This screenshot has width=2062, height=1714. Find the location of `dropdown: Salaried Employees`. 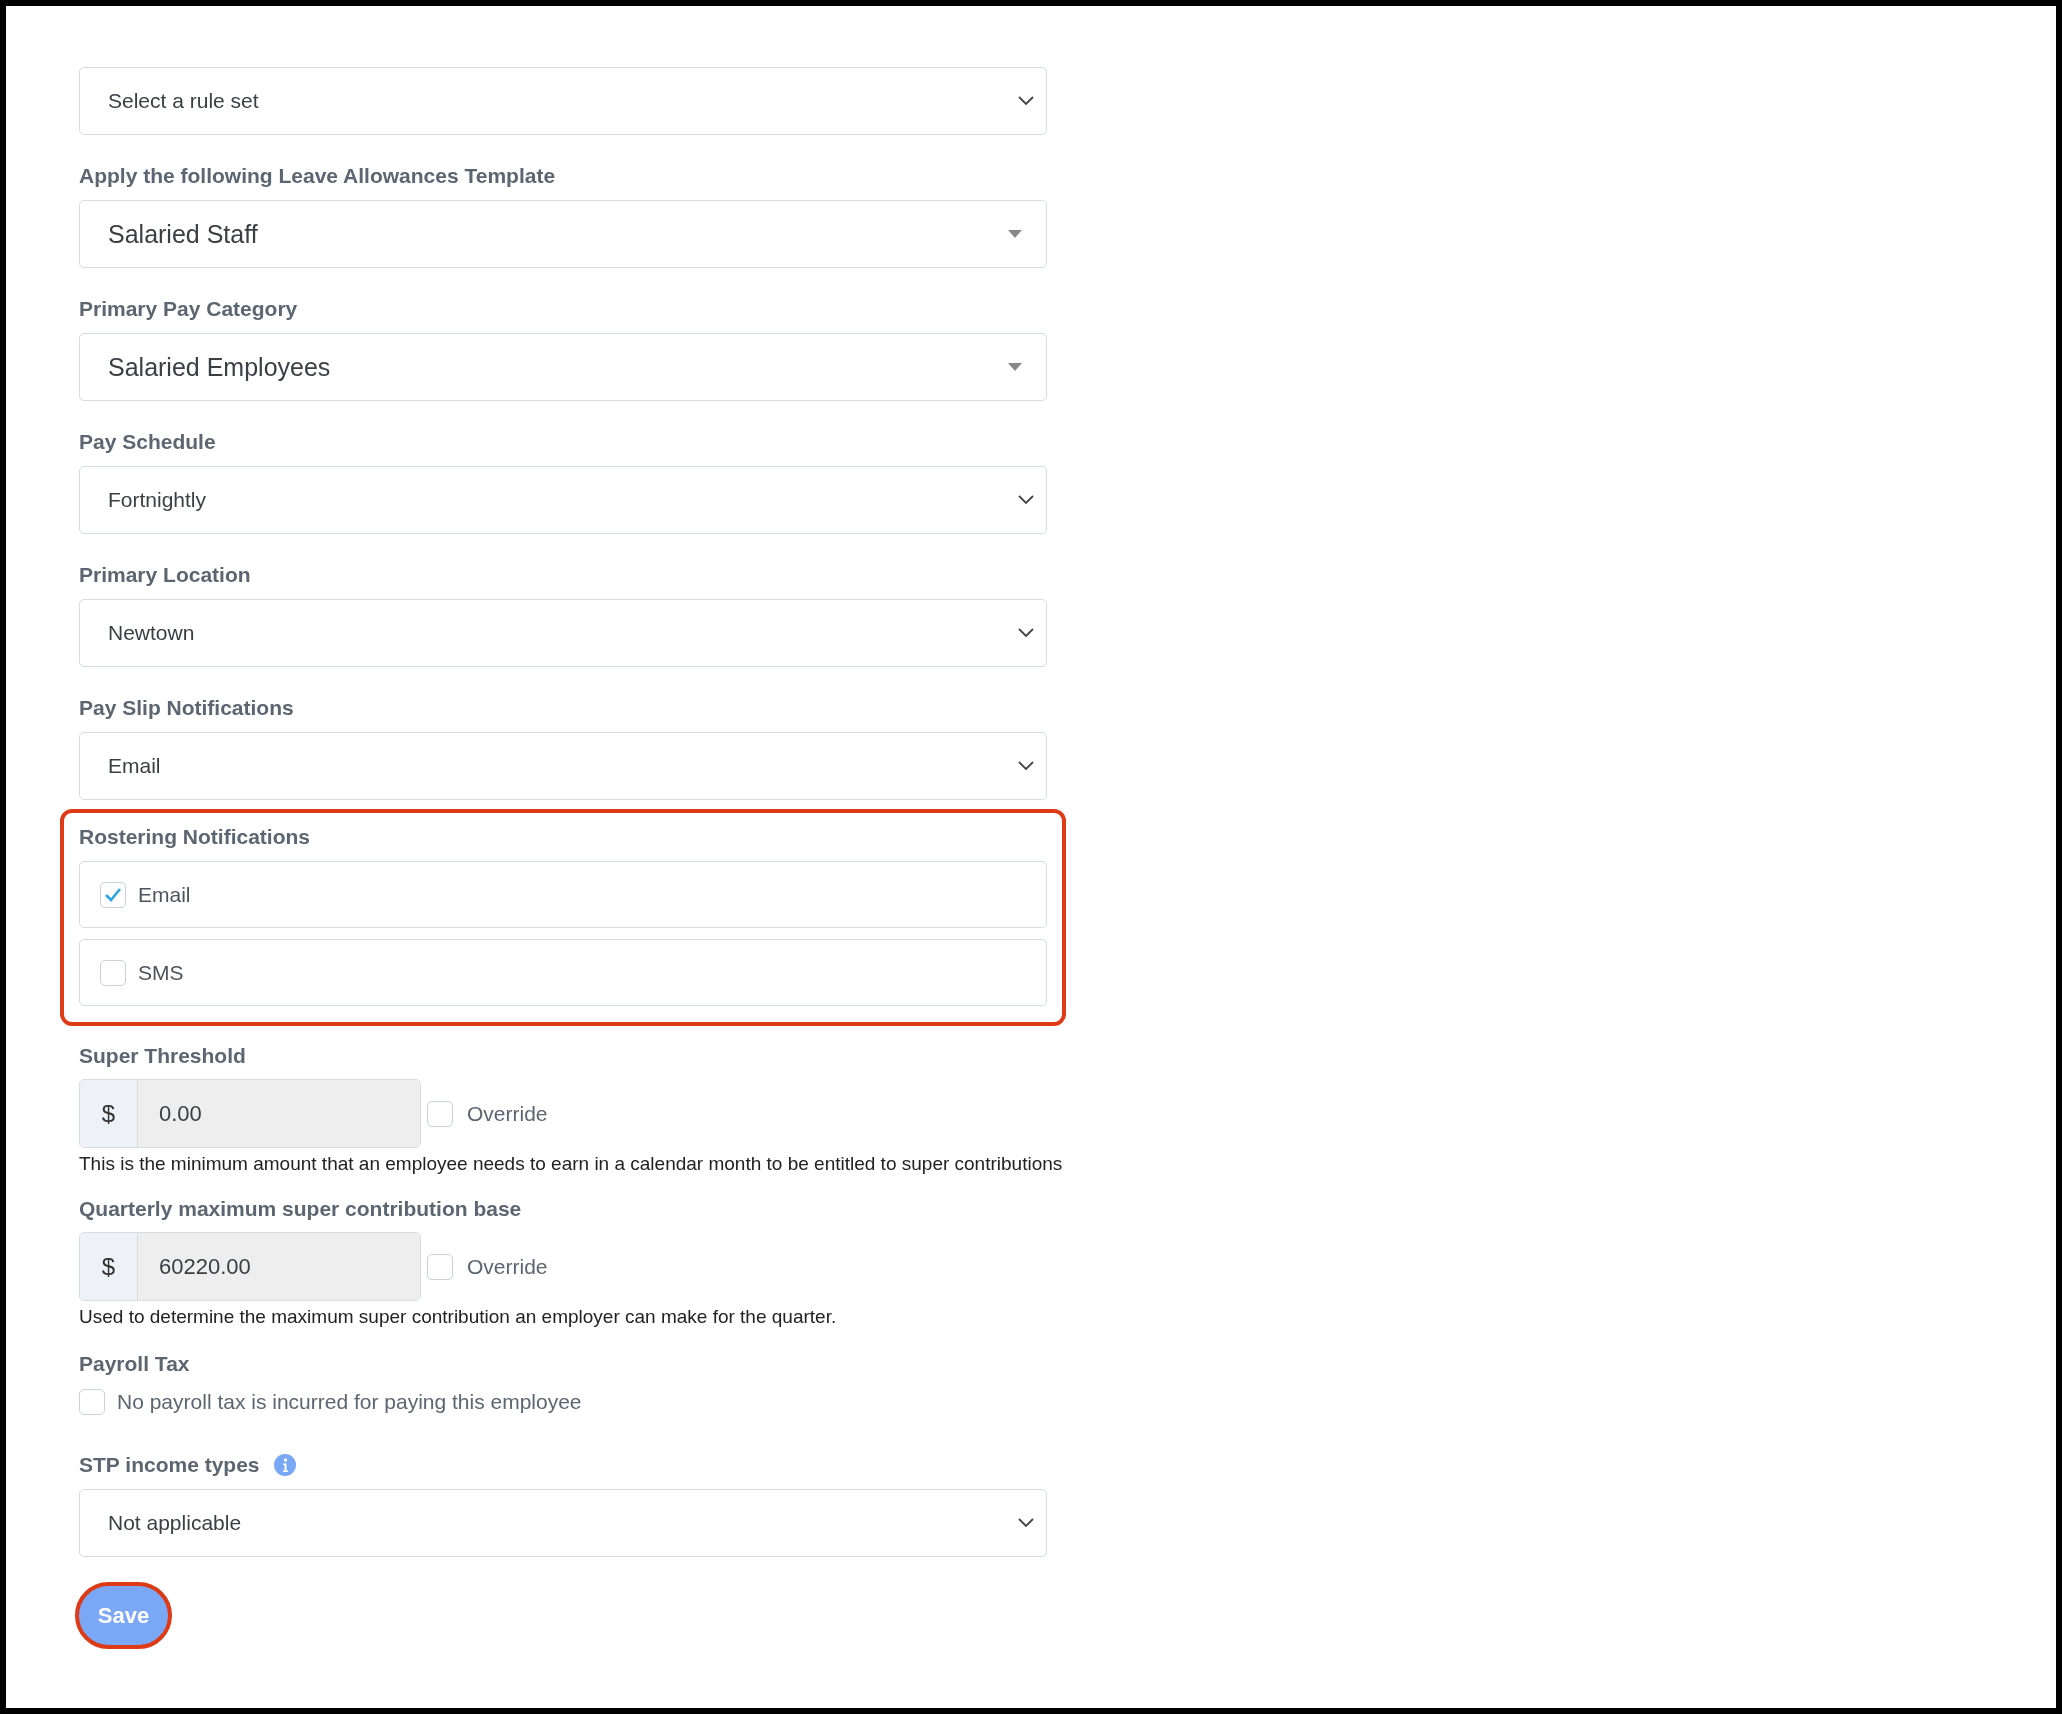

dropdown: Salaried Employees is located at coordinates (563, 367).